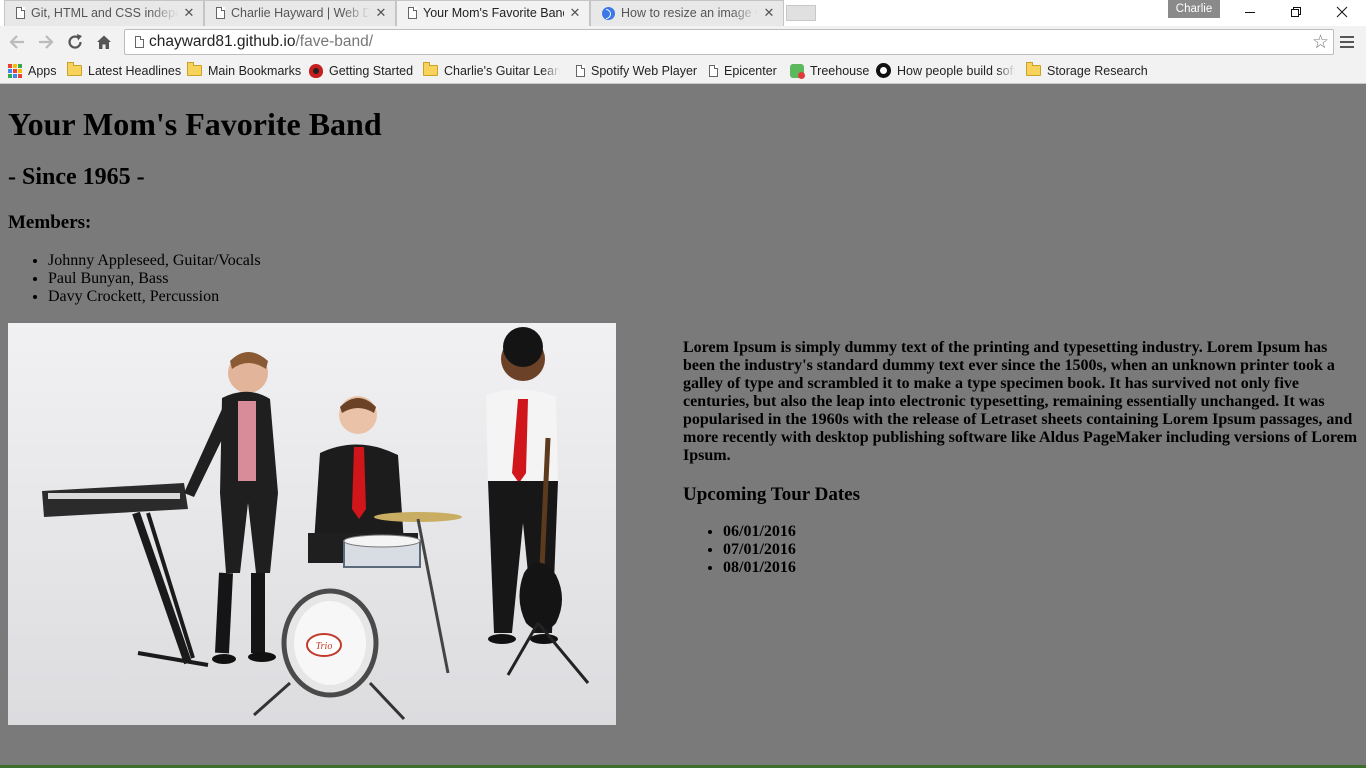 This screenshot has width=1366, height=768. I want to click on member-item: Johnny Appleseed, Guitar/Vocals, so click(154, 261).